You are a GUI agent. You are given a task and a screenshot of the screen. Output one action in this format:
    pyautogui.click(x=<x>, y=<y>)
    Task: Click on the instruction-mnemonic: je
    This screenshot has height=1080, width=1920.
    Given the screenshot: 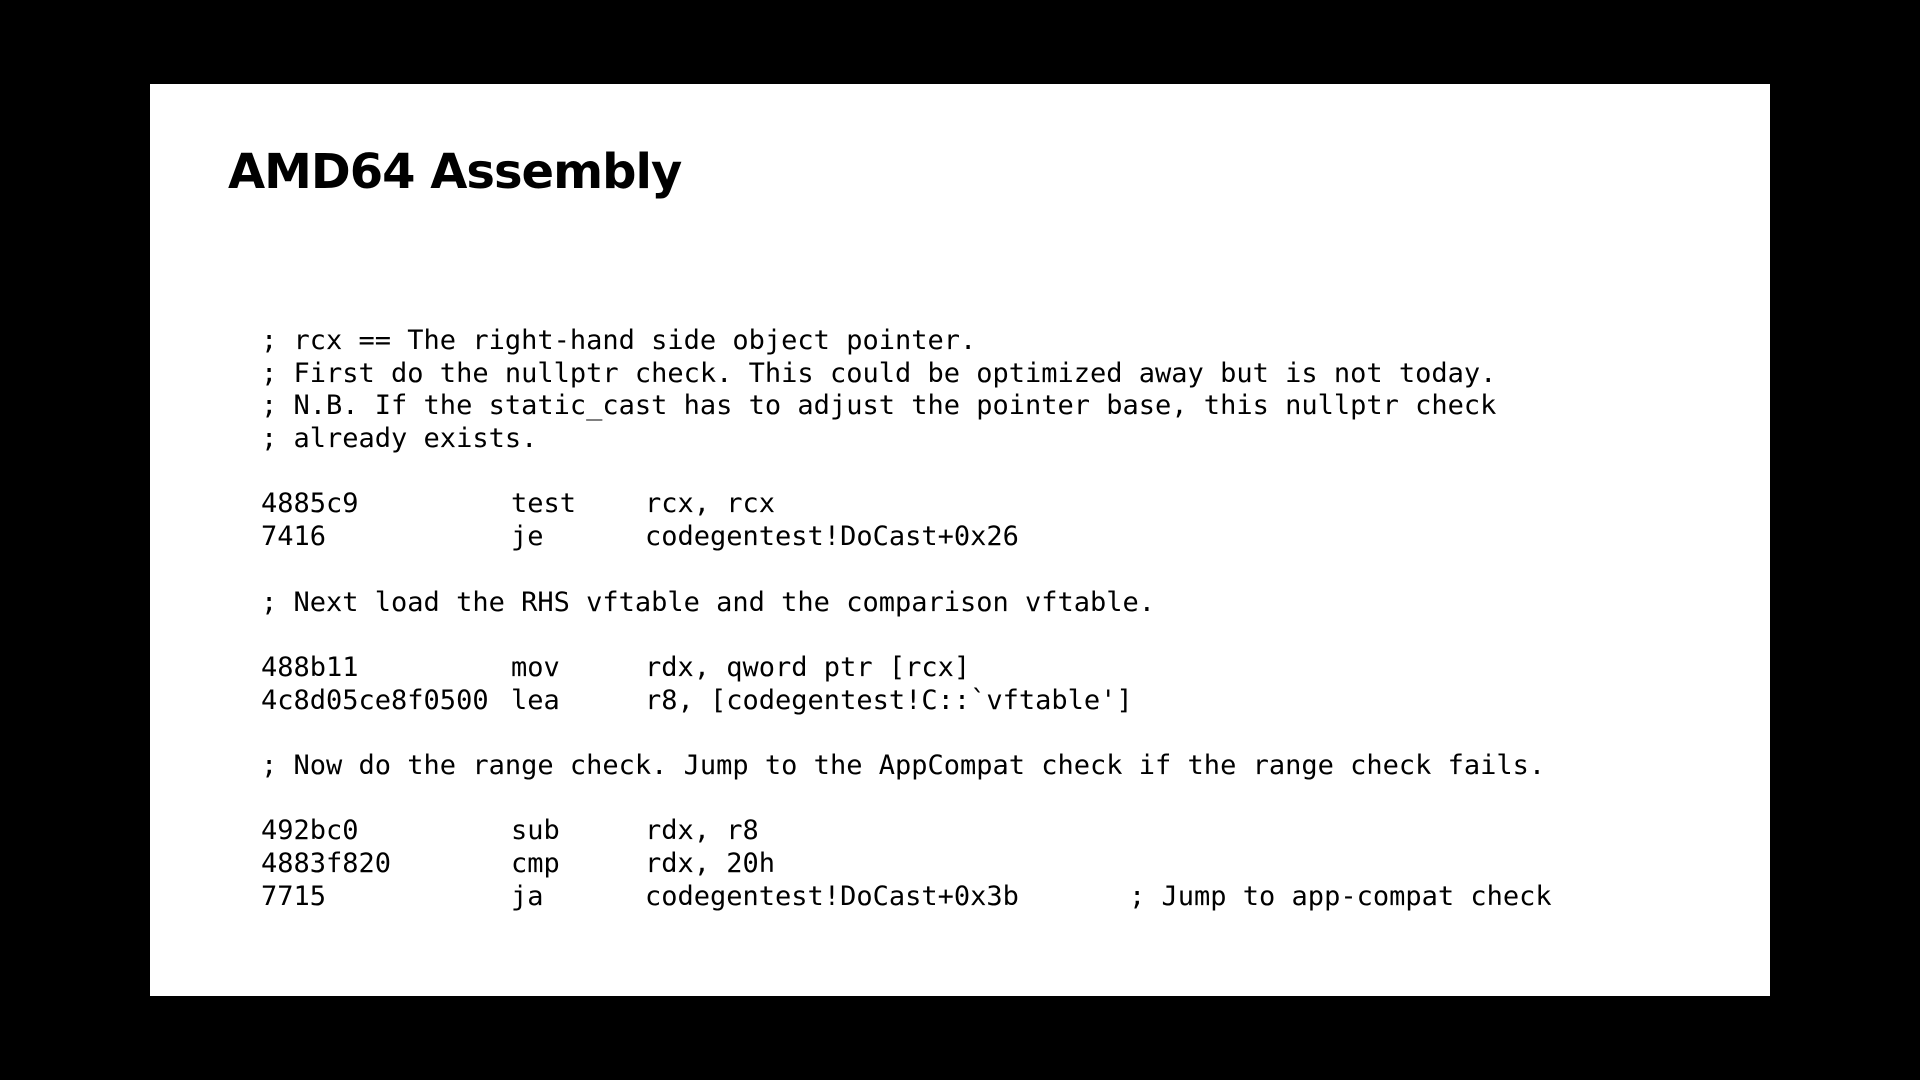 What is the action you would take?
    pyautogui.click(x=527, y=537)
    